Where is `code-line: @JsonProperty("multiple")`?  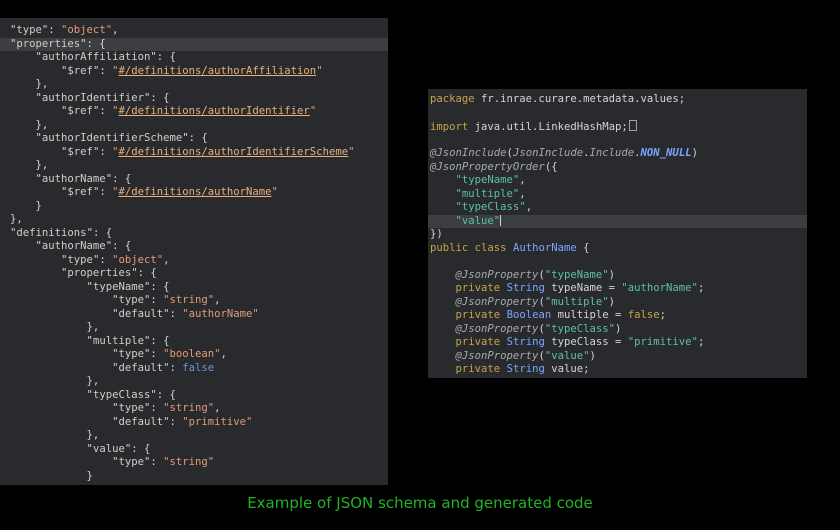
code-line: @JsonProperty("multiple") is located at coordinates (617, 303).